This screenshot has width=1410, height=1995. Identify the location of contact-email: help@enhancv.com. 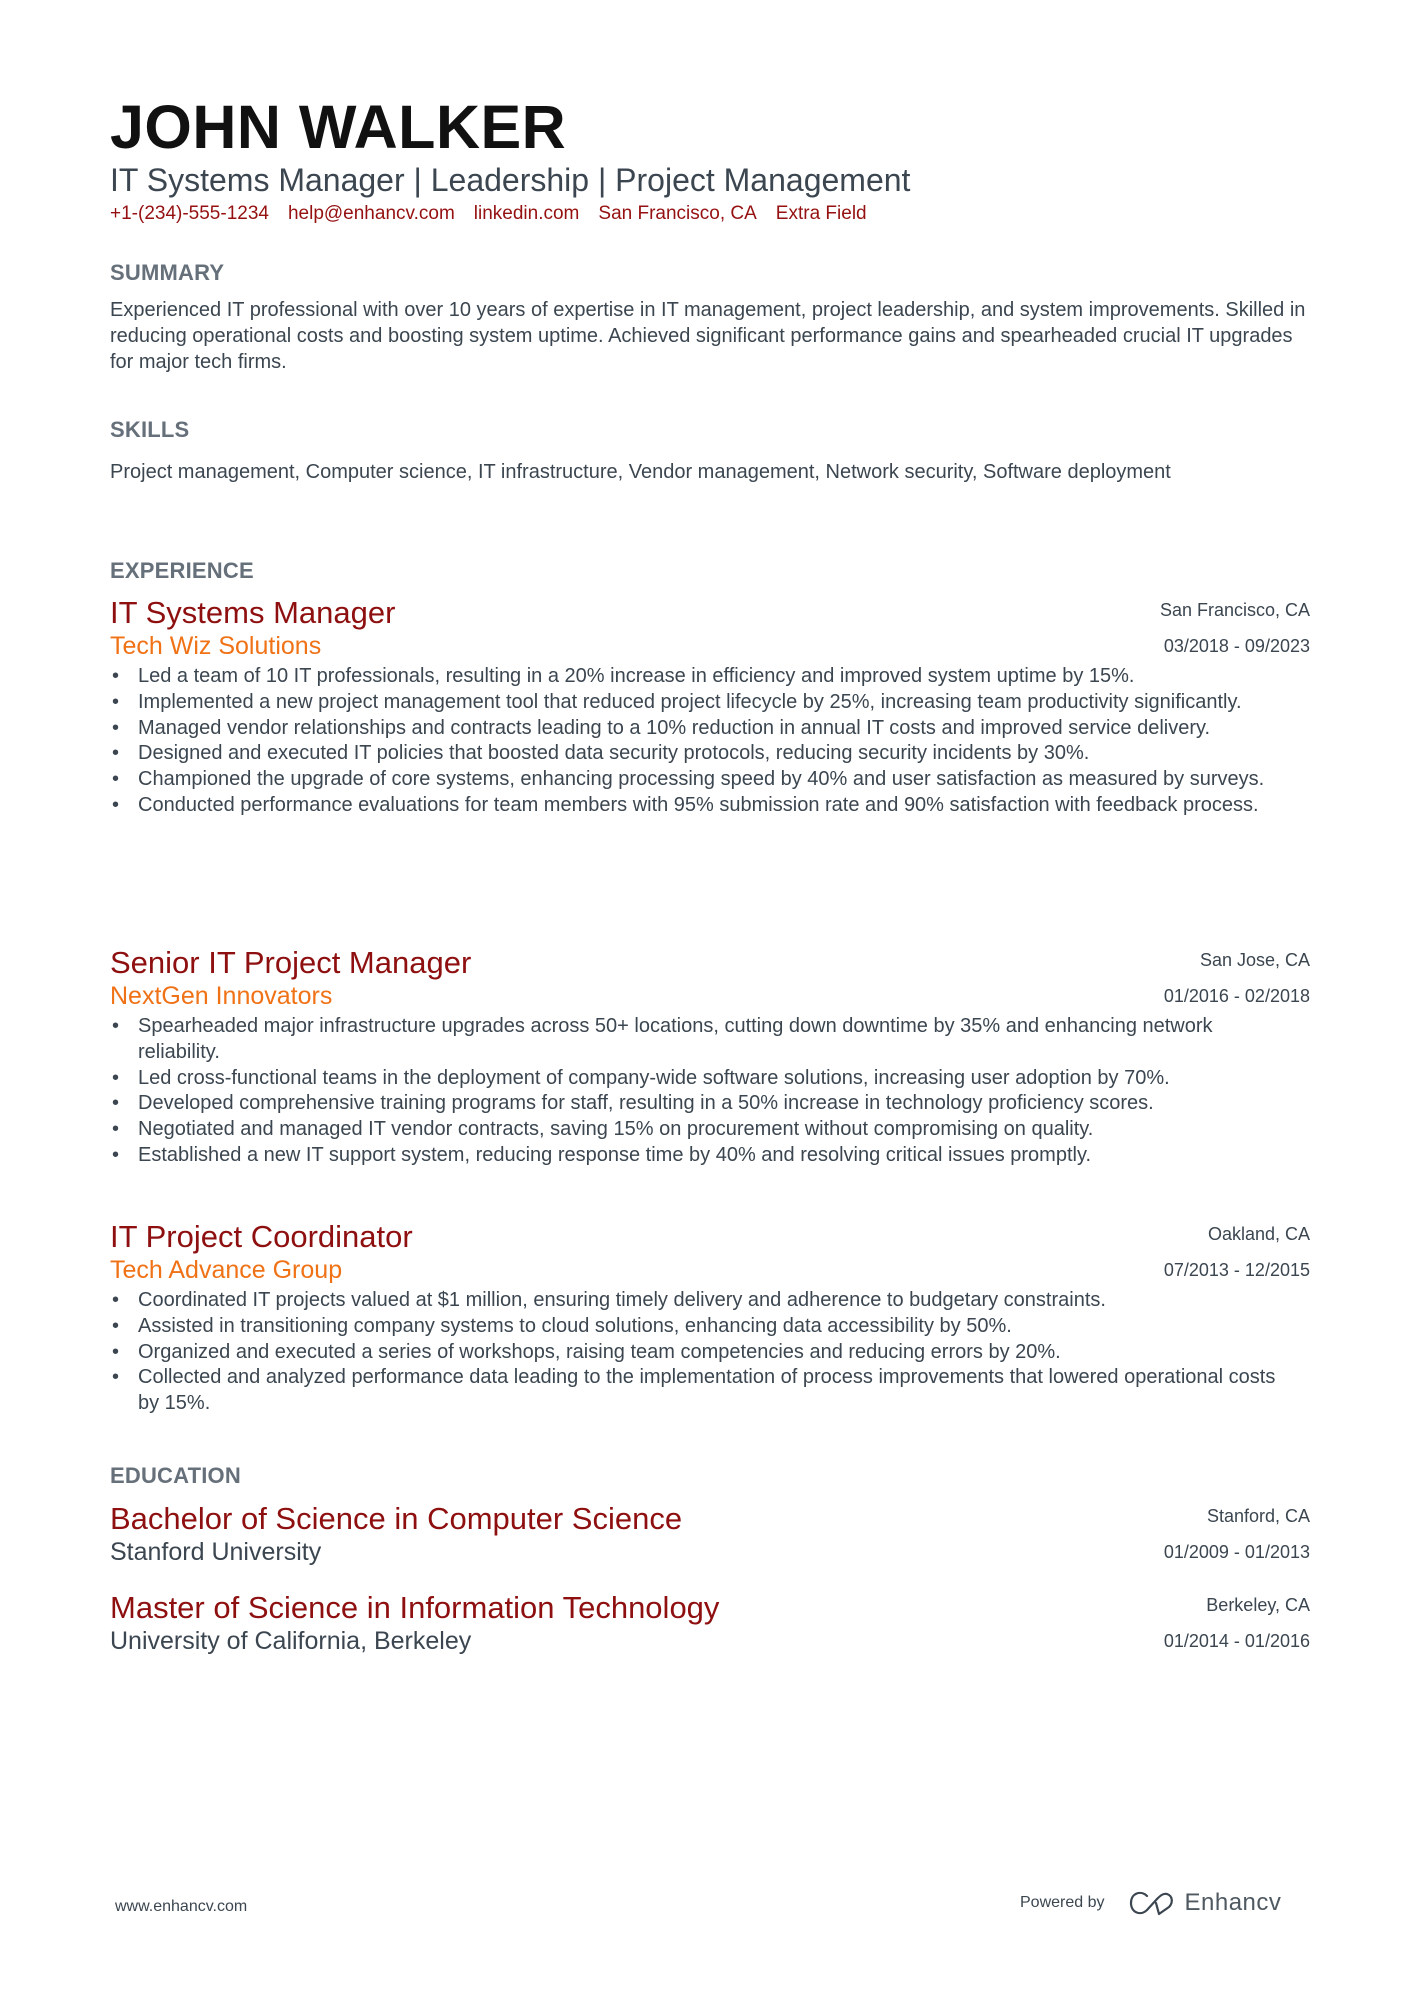
(371, 214).